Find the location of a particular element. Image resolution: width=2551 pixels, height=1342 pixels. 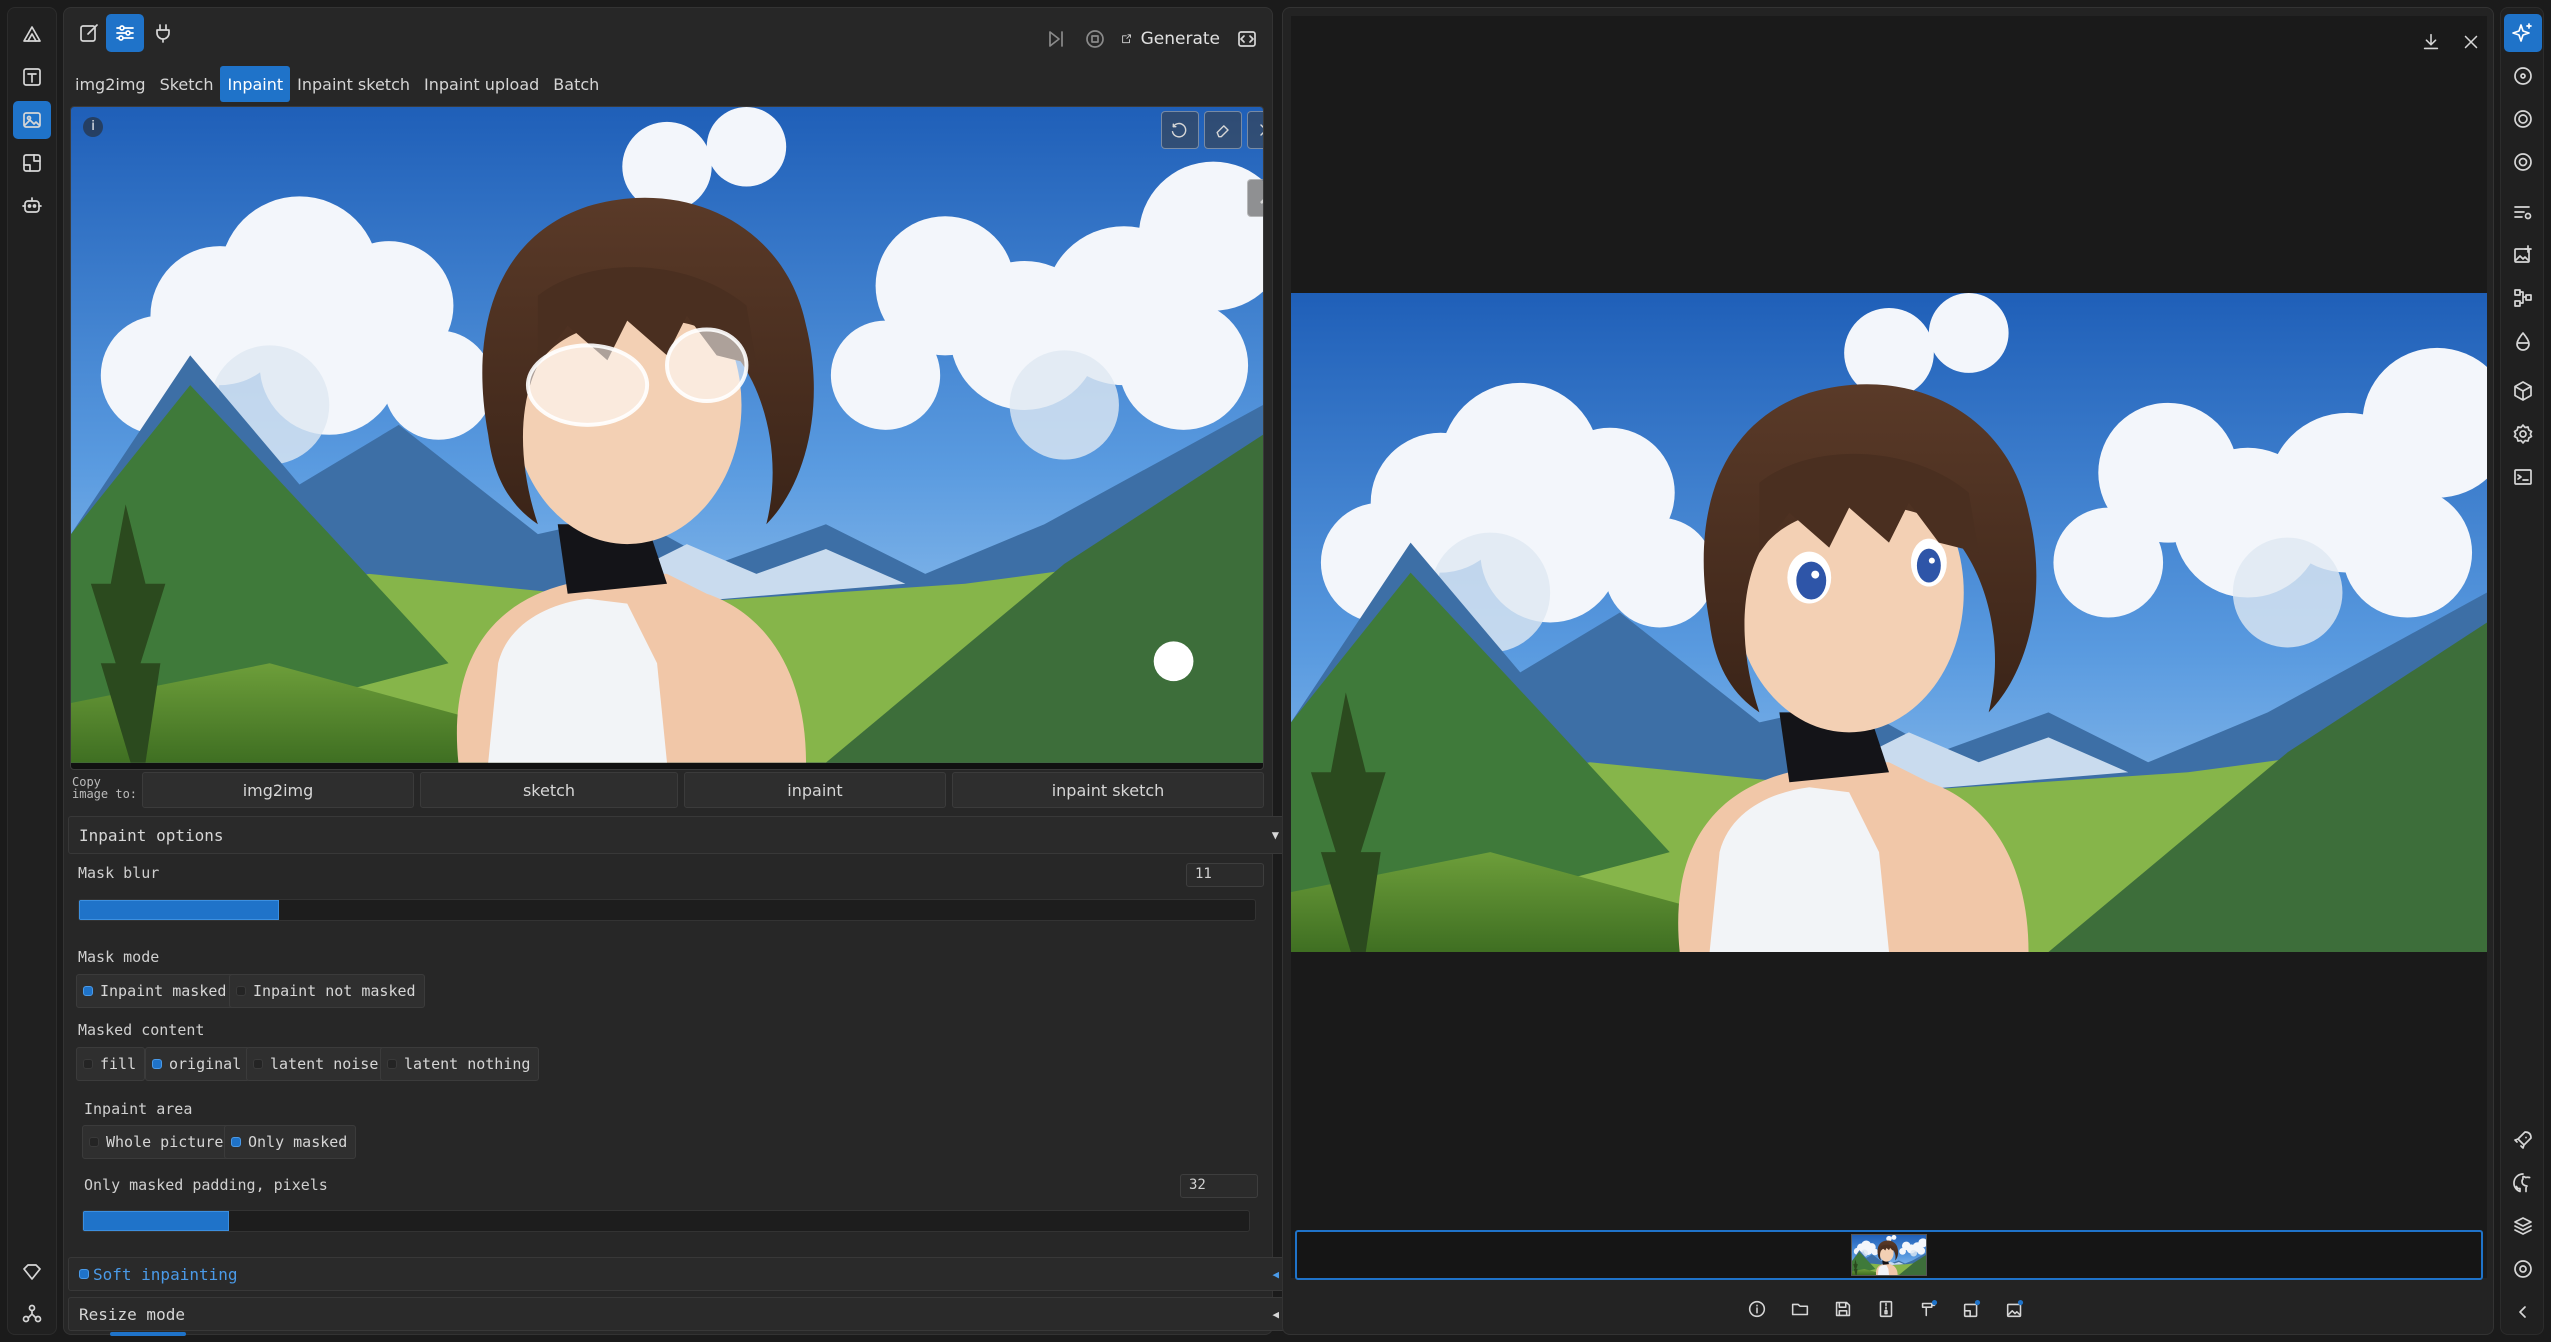

mask-mode-inpaint-masked: Inpaint masked is located at coordinates (156, 991).